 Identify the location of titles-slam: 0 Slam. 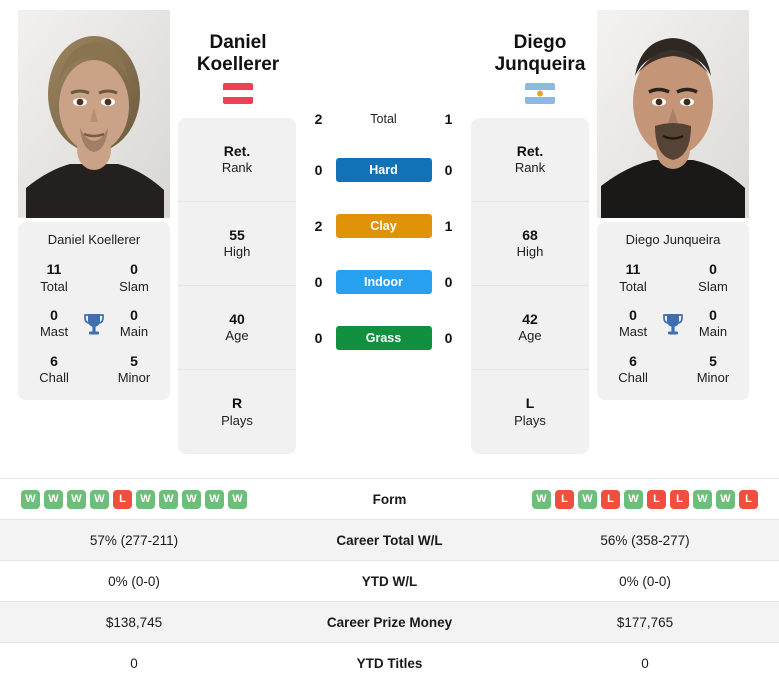
(713, 278).